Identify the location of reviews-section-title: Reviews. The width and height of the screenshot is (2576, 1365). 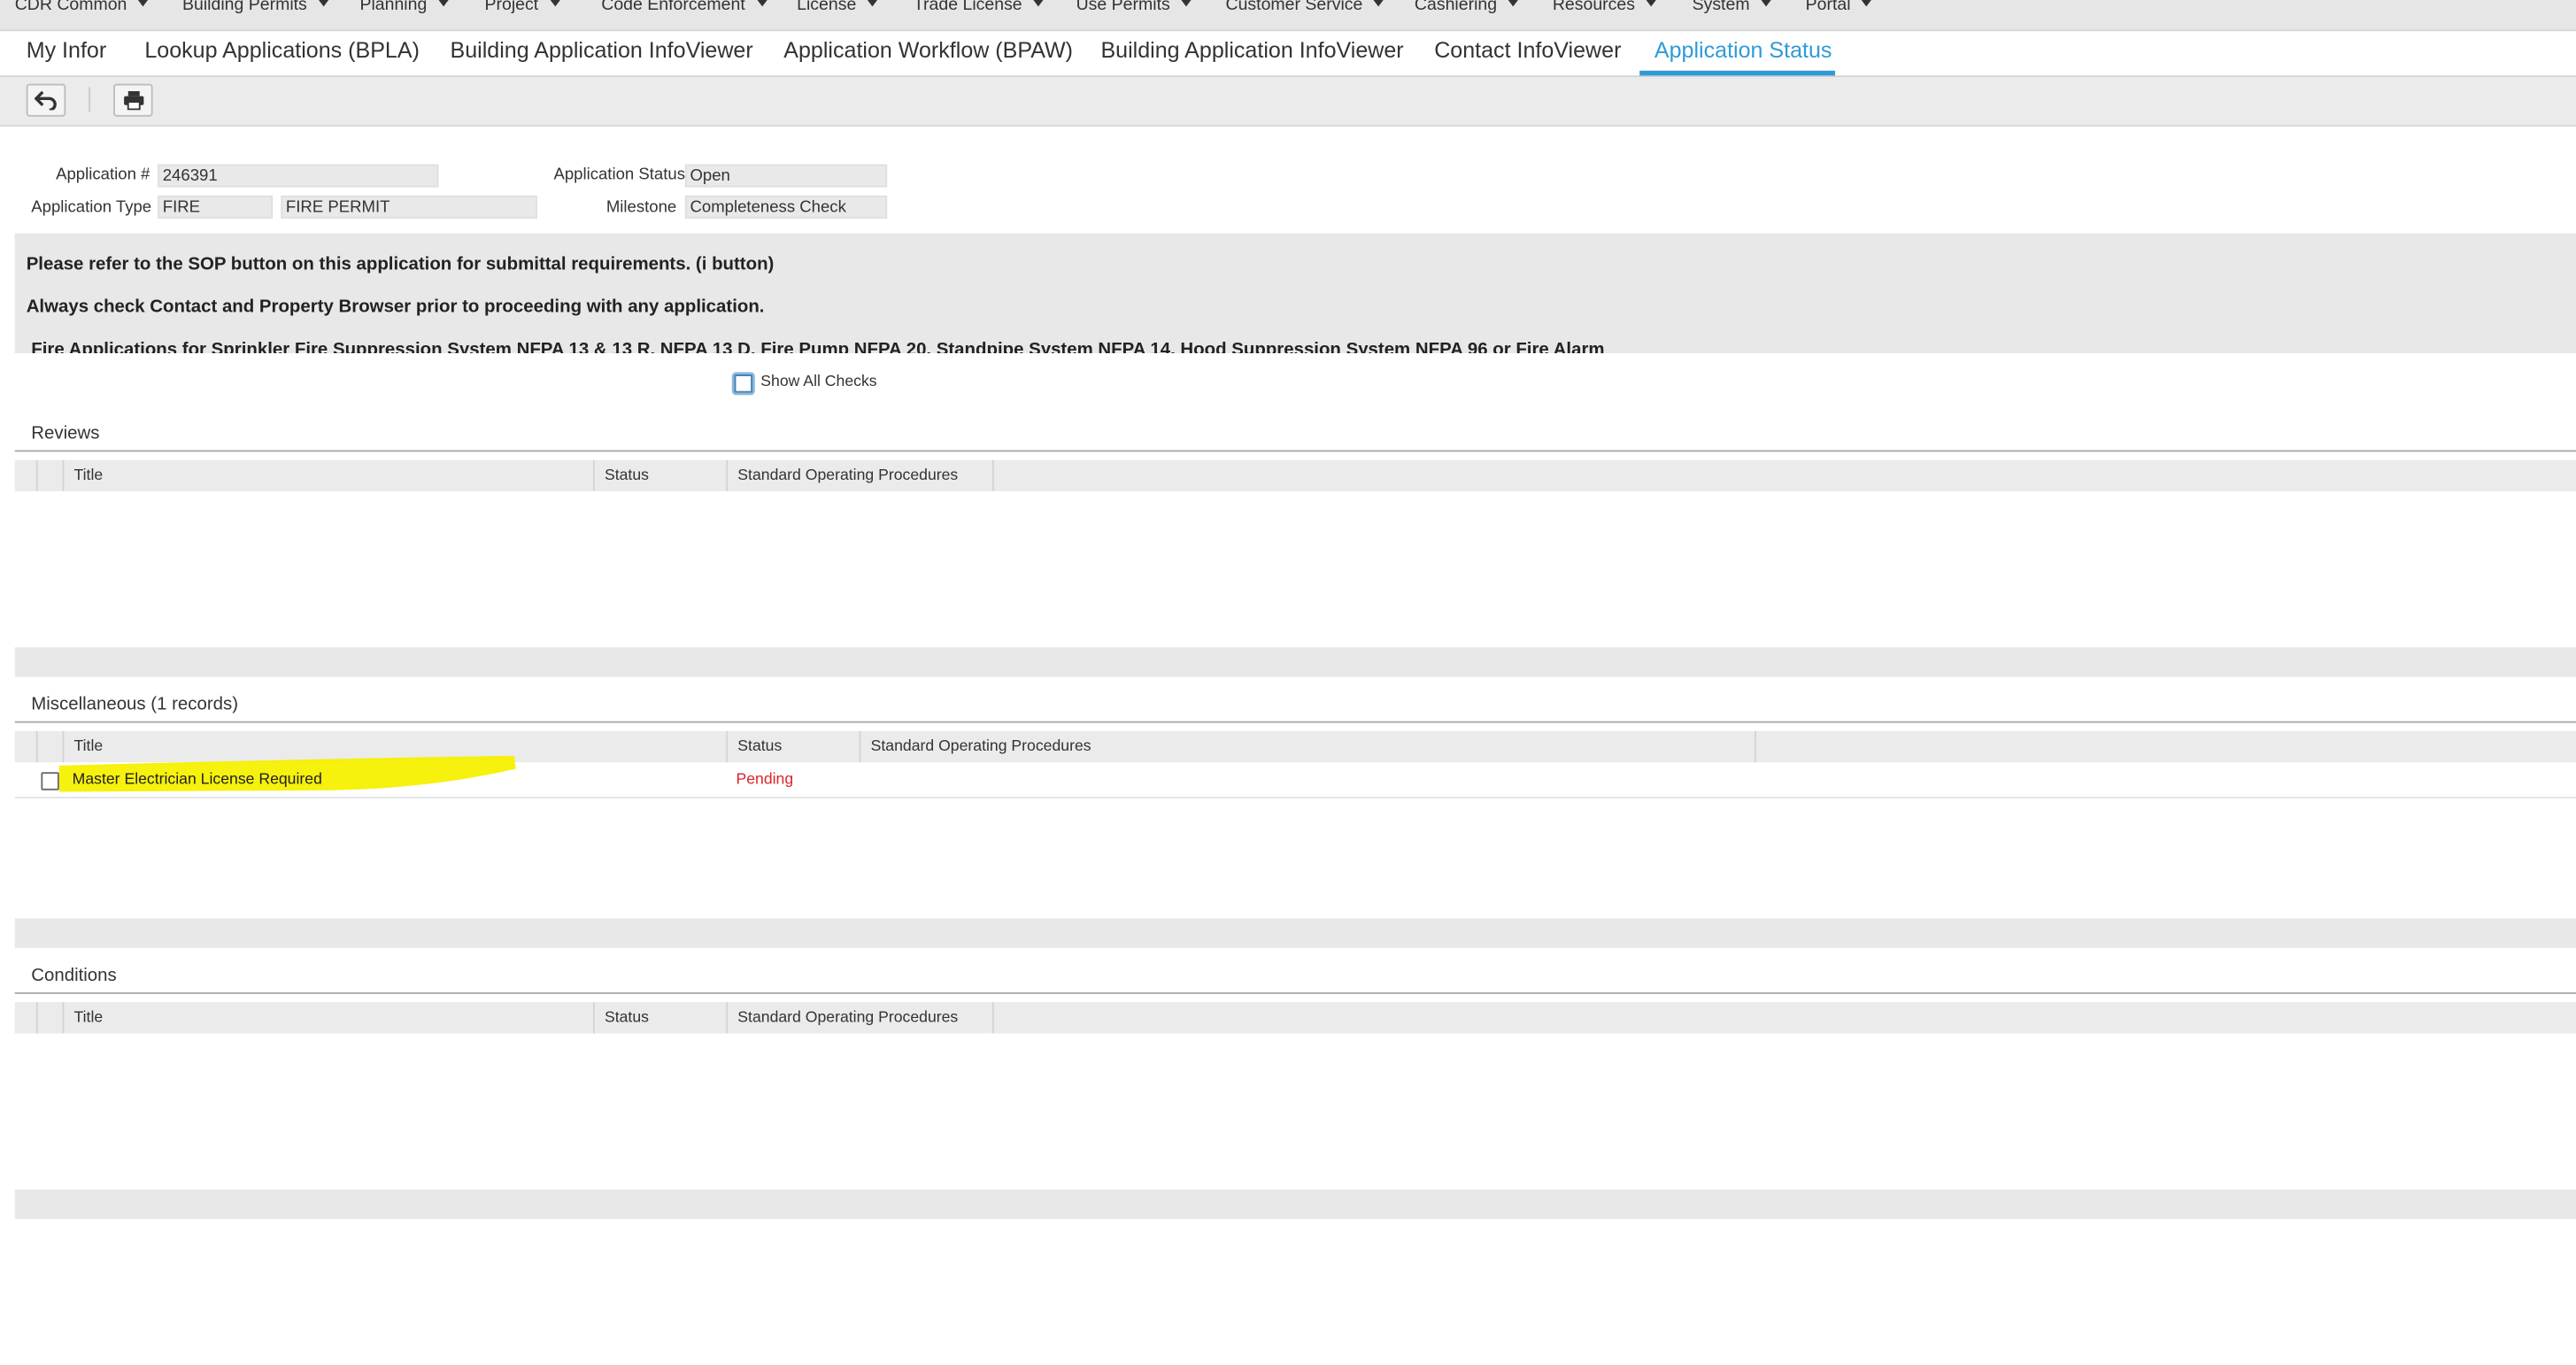
(65, 433).